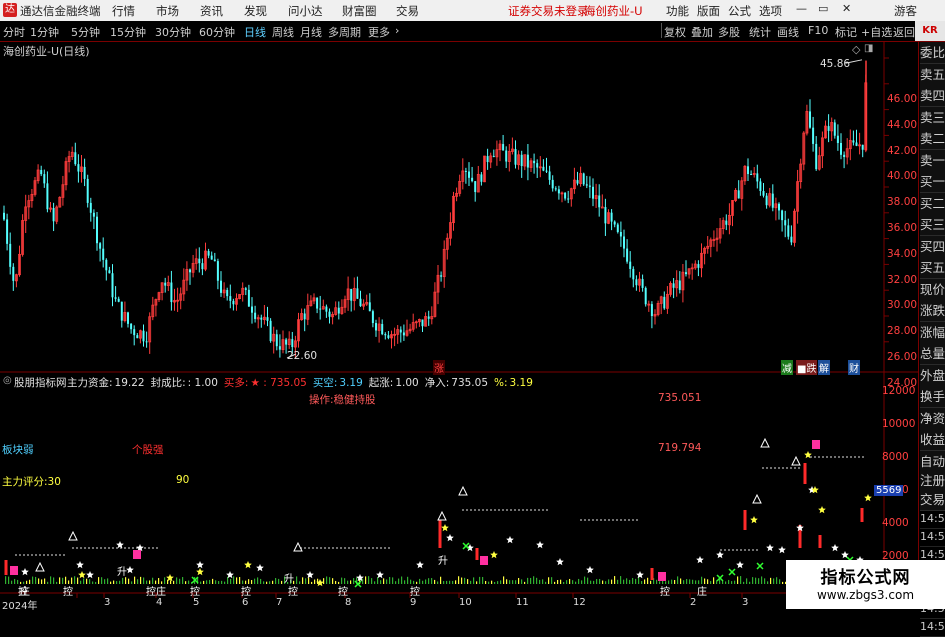 This screenshot has width=945, height=637. I want to click on side-item-13: 涨幅, so click(932, 332).